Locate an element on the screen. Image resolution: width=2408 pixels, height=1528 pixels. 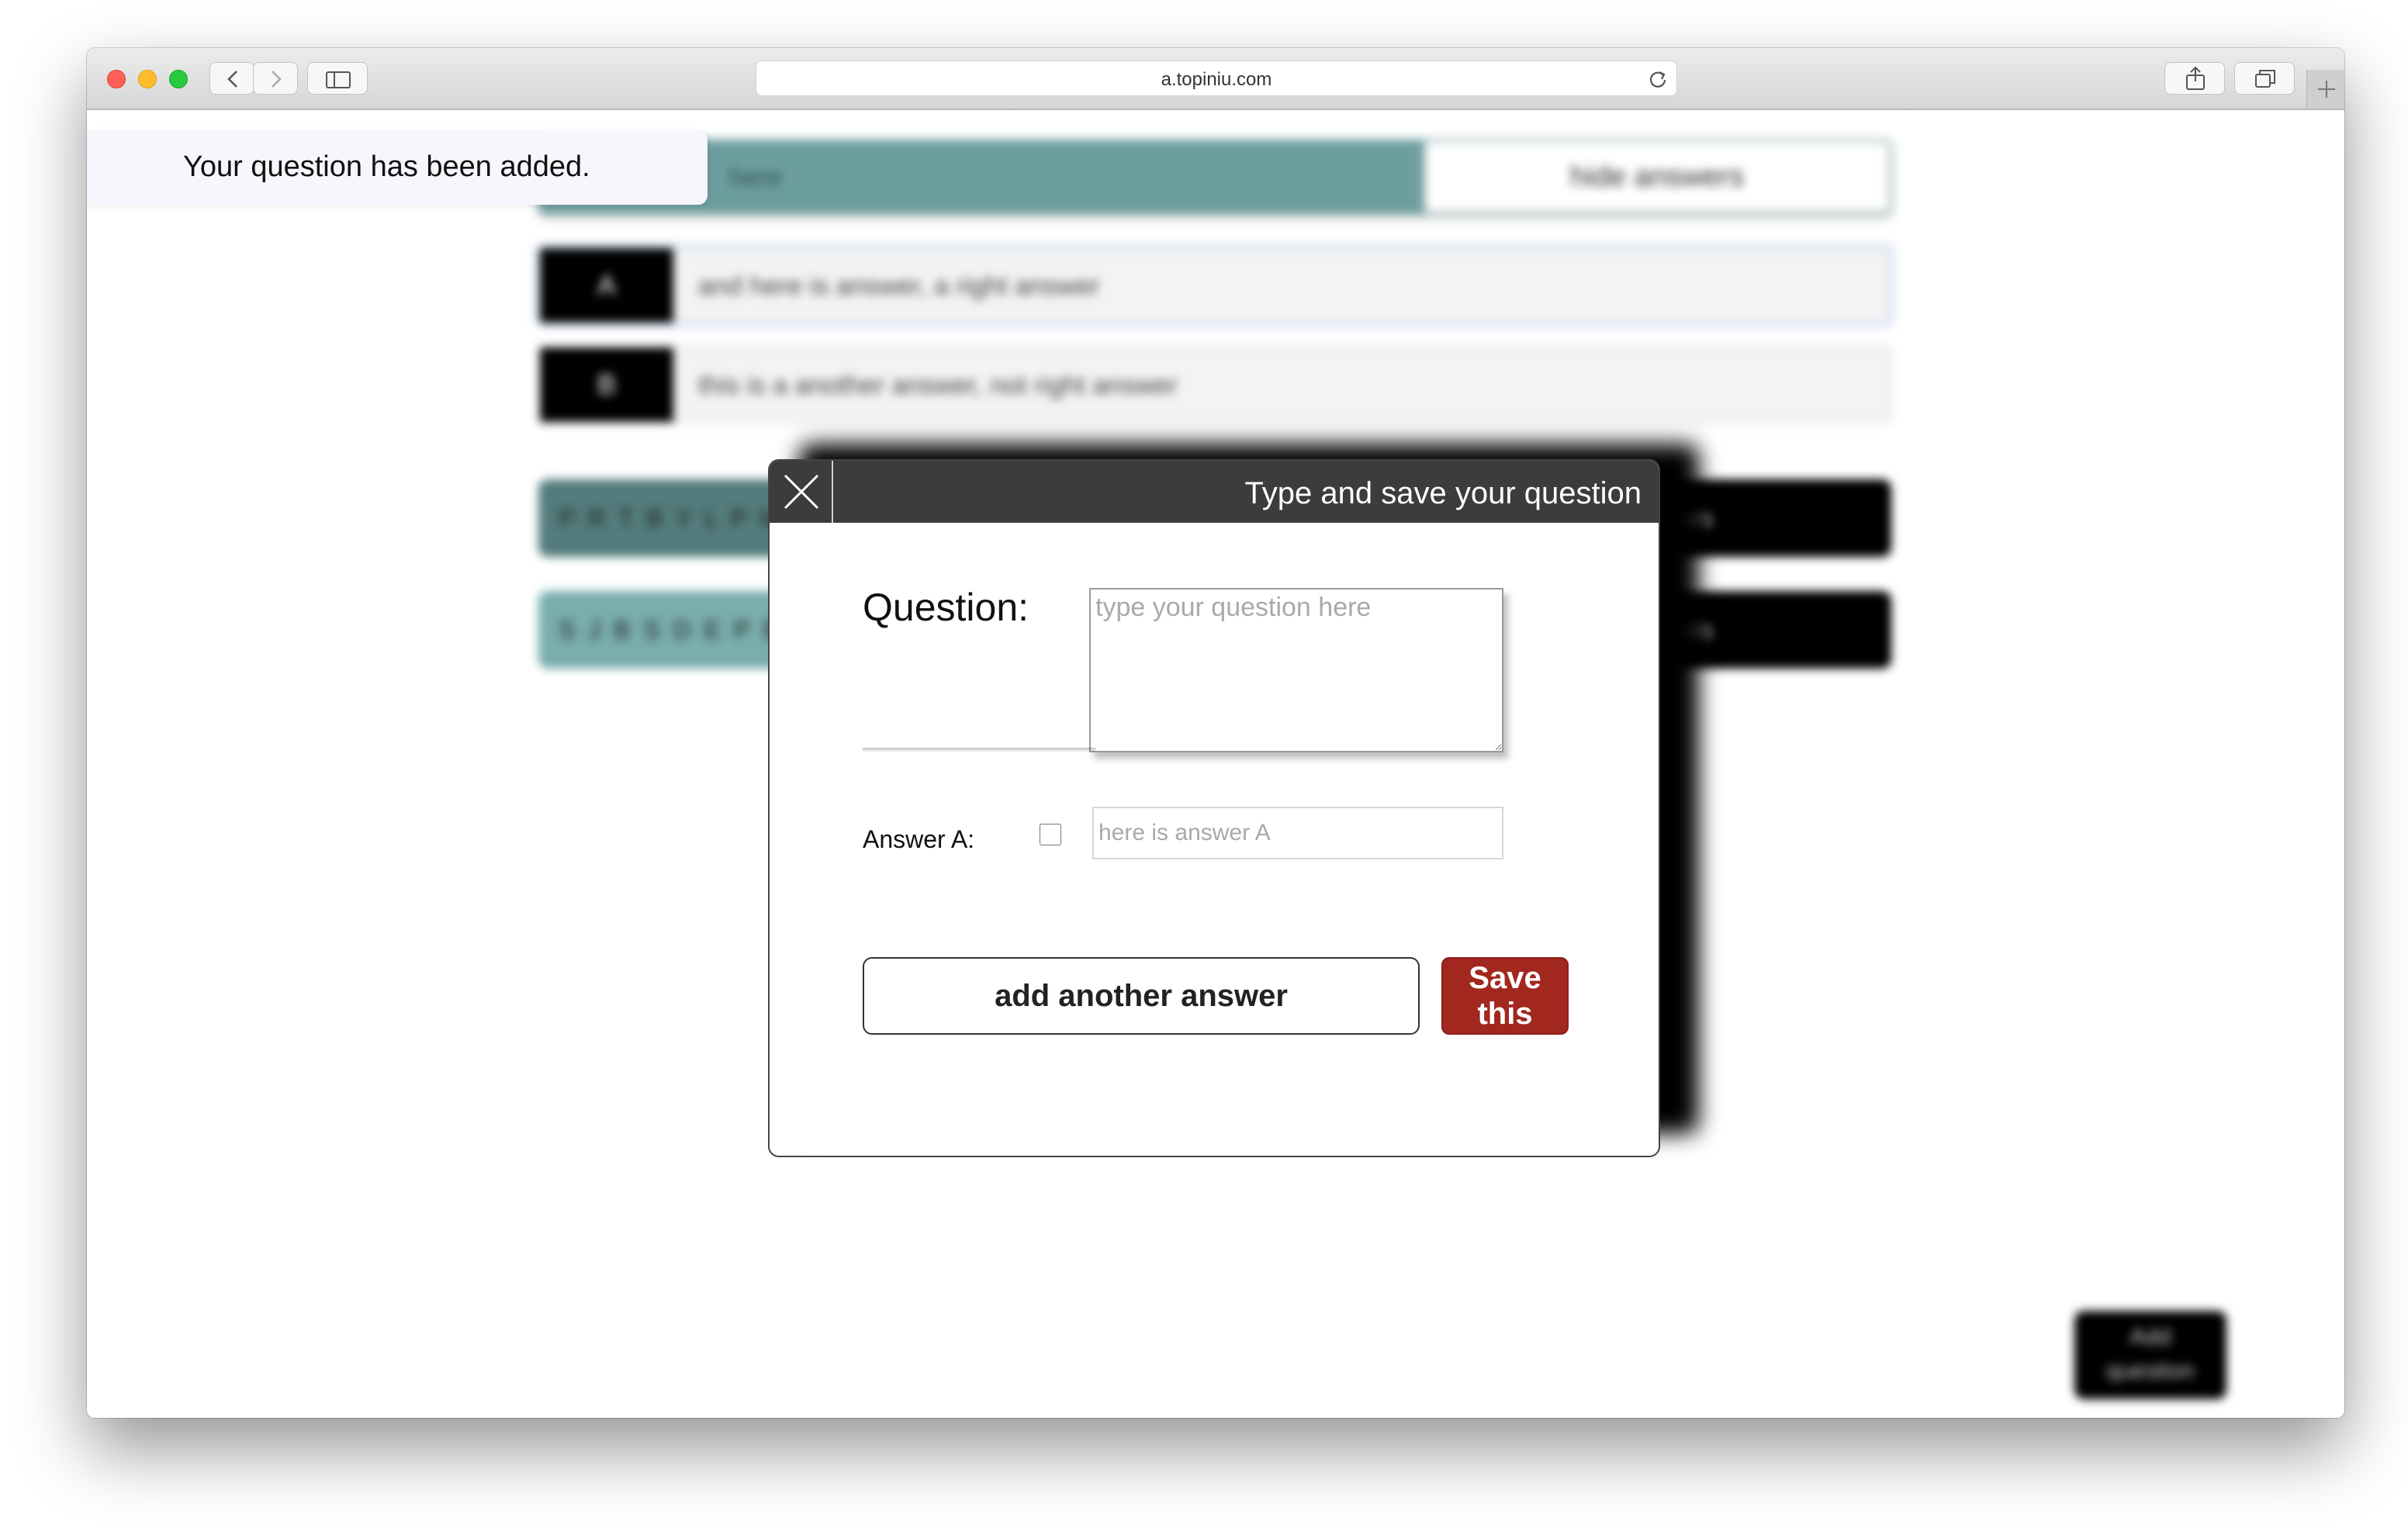
minimize-window-button is located at coordinates (147, 79).